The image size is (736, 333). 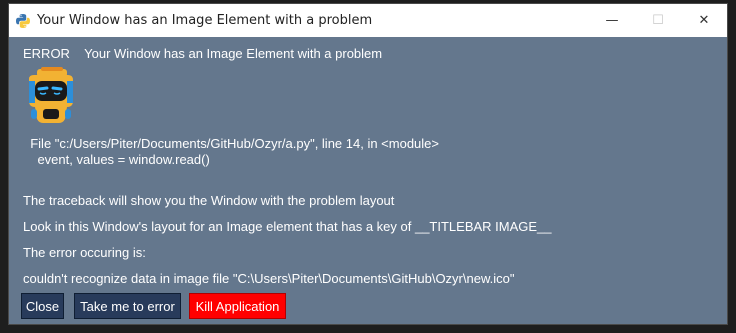 I want to click on python-logo-icon, so click(x=23, y=21).